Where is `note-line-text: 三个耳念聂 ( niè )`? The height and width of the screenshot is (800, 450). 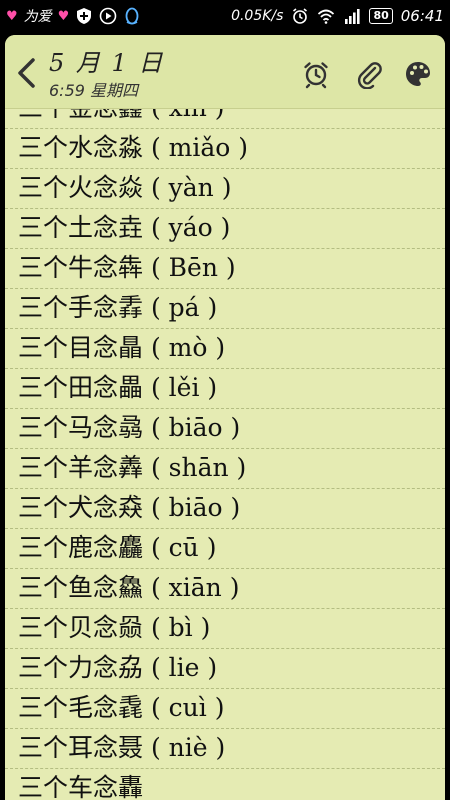 note-line-text: 三个耳念聂 ( niè ) is located at coordinates (122, 747).